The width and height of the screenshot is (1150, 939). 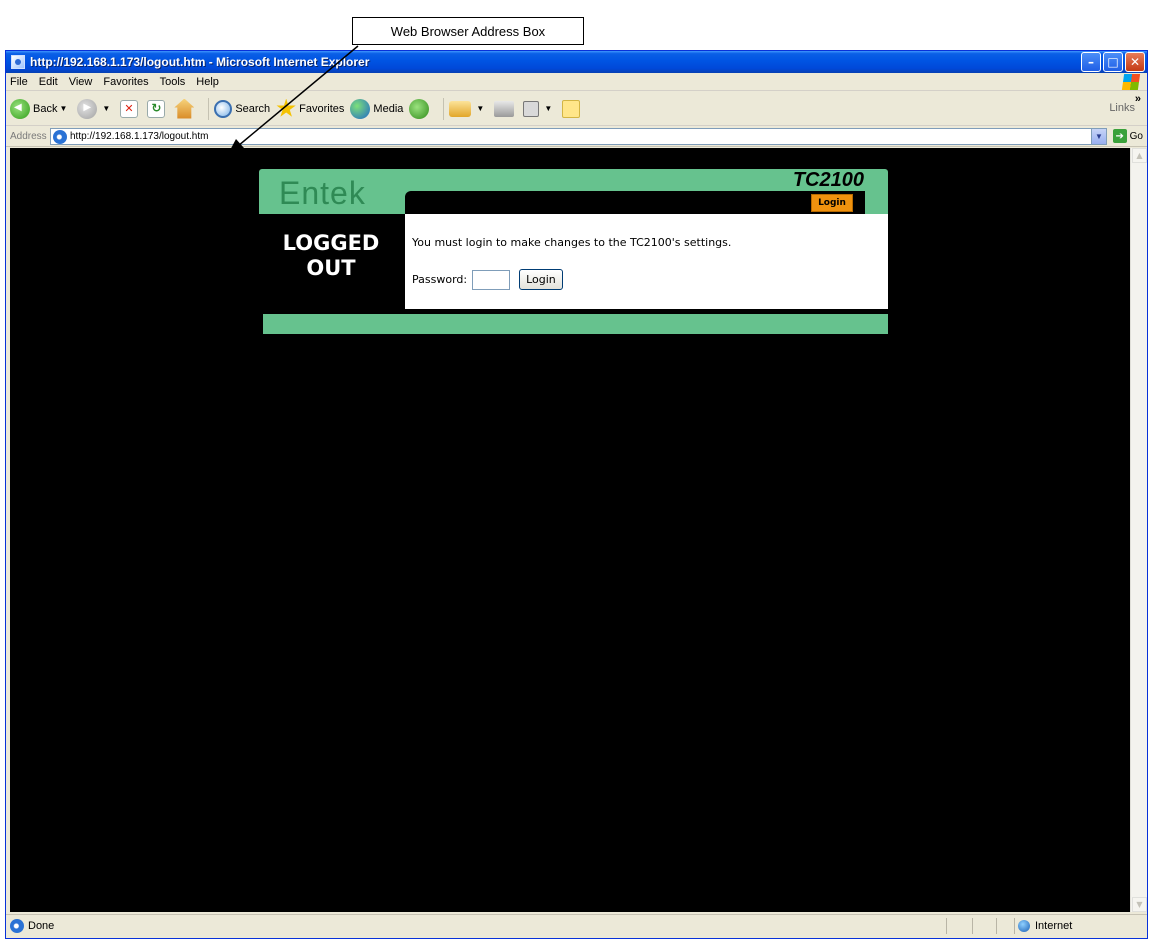 What do you see at coordinates (125, 82) in the screenshot?
I see `menu-favorites: Favorites` at bounding box center [125, 82].